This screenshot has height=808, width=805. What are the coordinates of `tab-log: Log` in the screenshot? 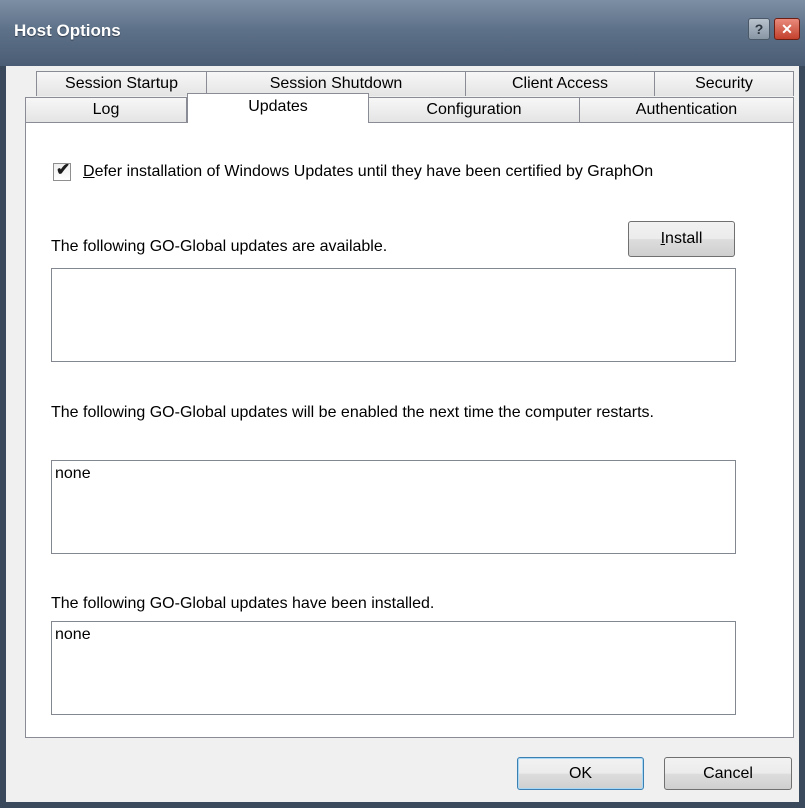 It's located at (106, 109).